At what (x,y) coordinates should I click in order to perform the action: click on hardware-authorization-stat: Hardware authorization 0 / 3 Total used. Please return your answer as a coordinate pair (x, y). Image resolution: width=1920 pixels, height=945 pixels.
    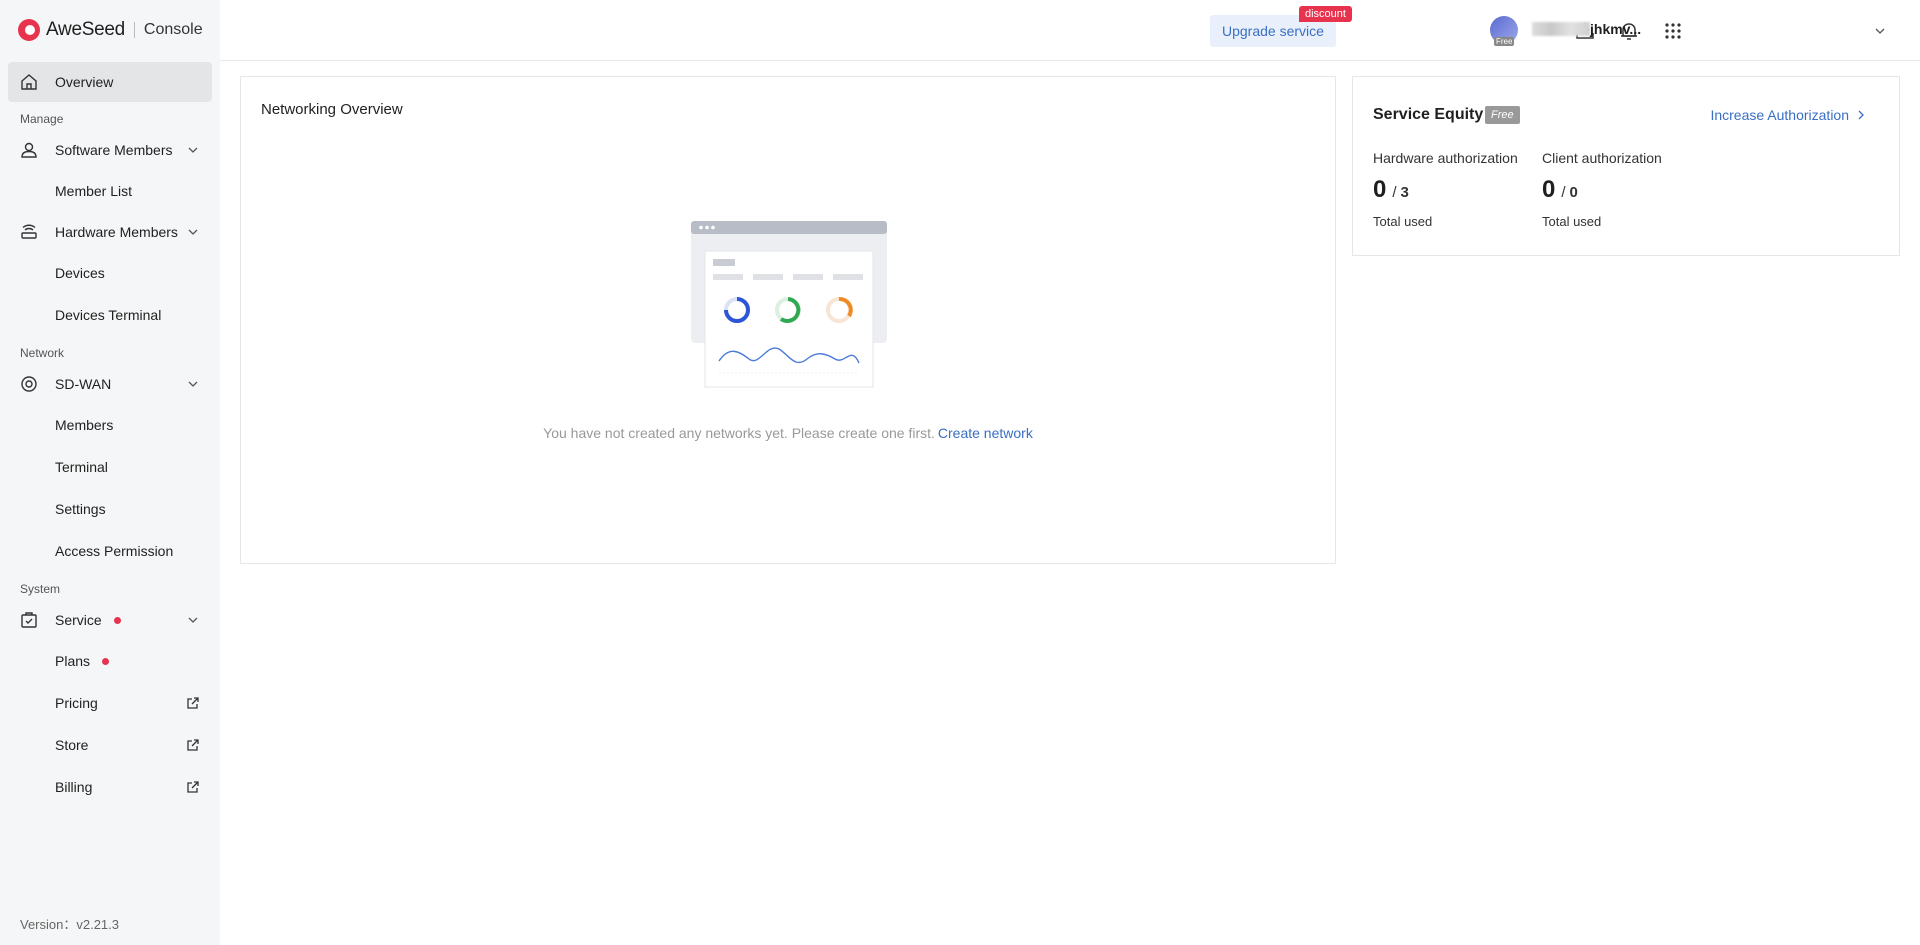
    Looking at the image, I should click on (1445, 189).